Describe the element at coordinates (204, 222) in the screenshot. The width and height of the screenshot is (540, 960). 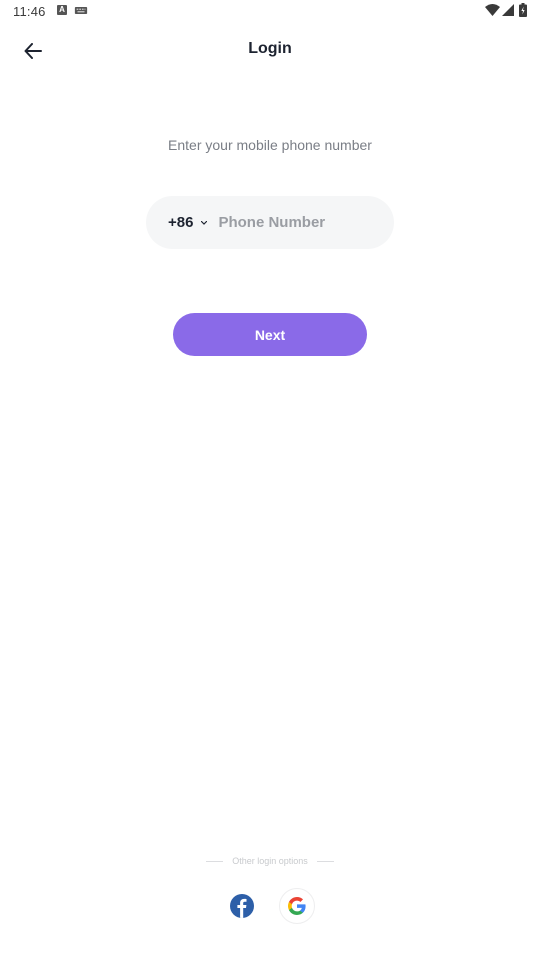
I see `chevron-down-icon` at that location.